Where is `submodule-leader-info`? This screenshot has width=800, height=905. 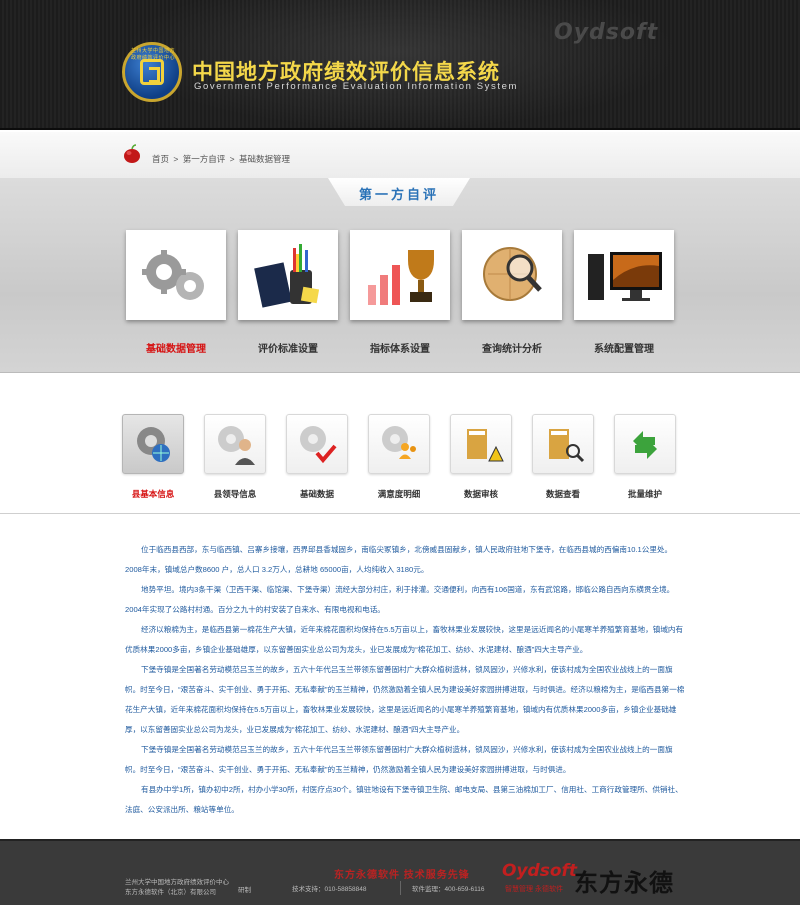
submodule-leader-info is located at coordinates (235, 444).